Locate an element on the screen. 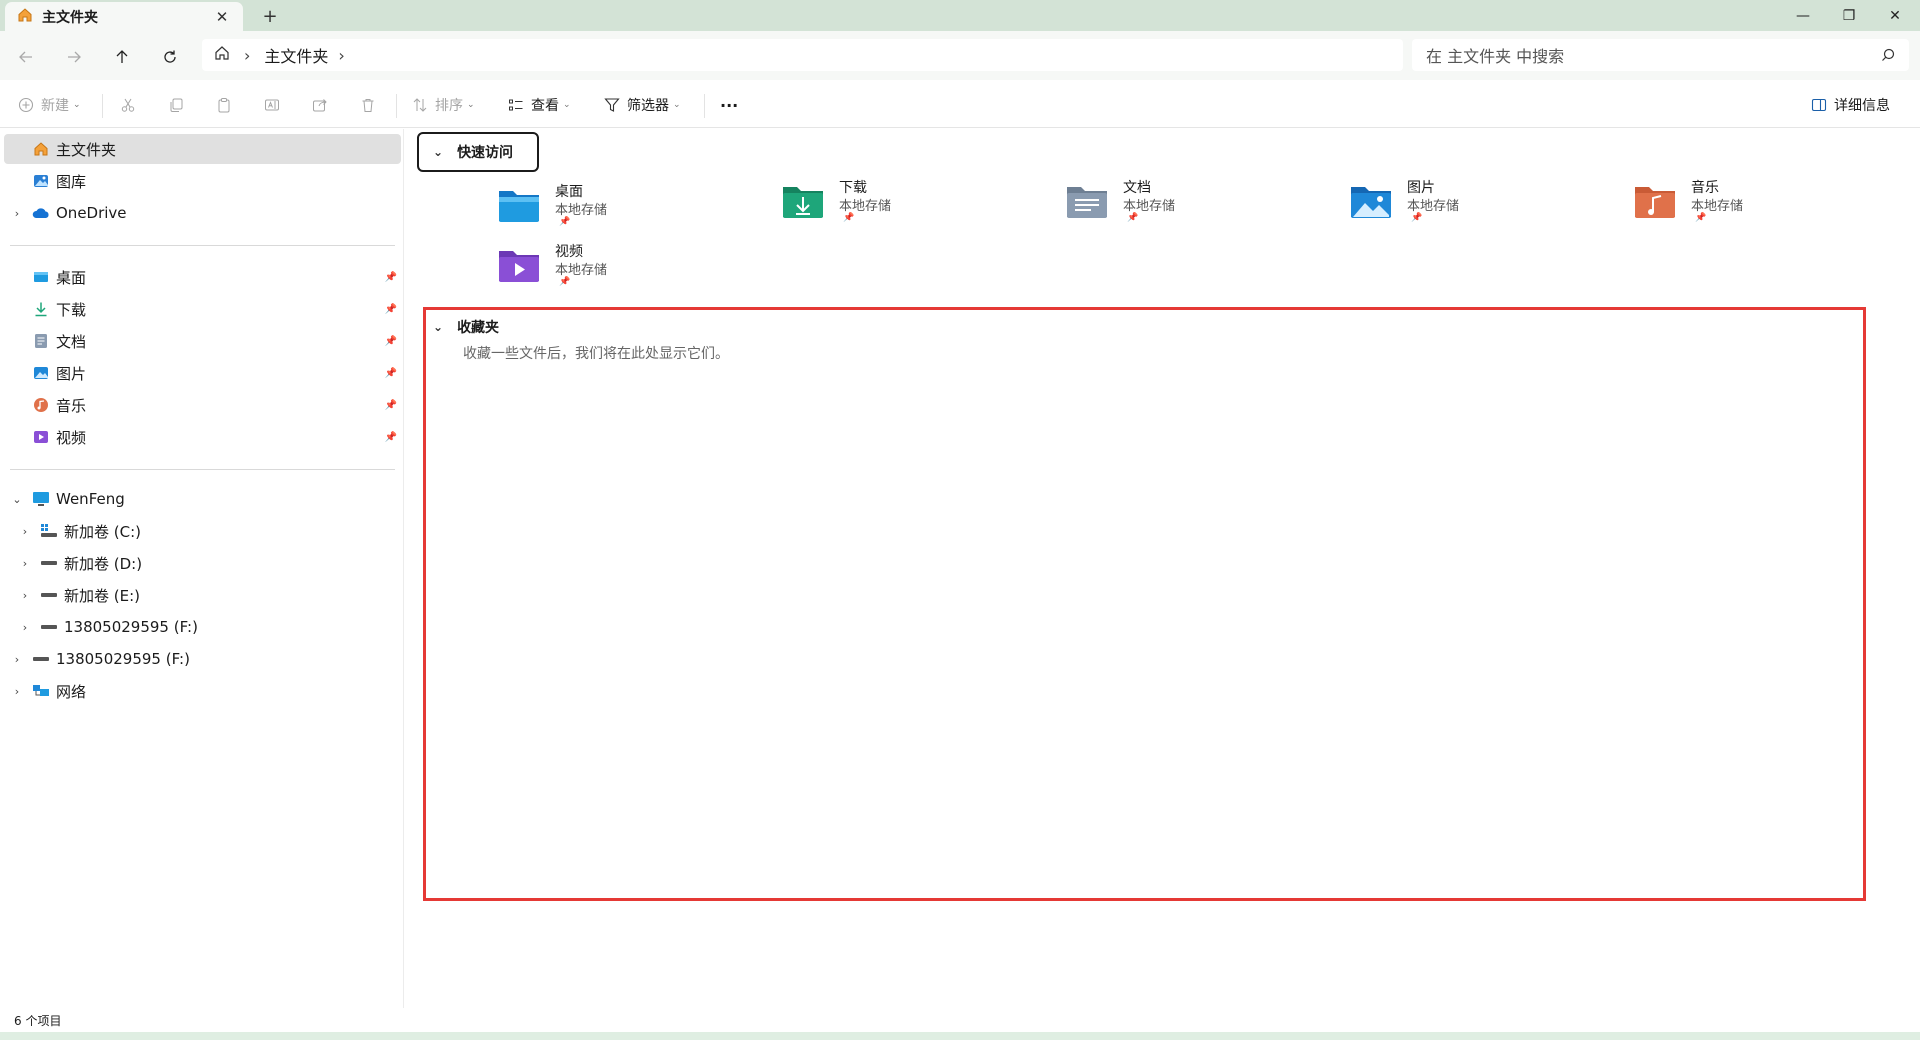 The width and height of the screenshot is (1920, 1040). breadcrumb-home-folder: 主文件夹 is located at coordinates (296, 55).